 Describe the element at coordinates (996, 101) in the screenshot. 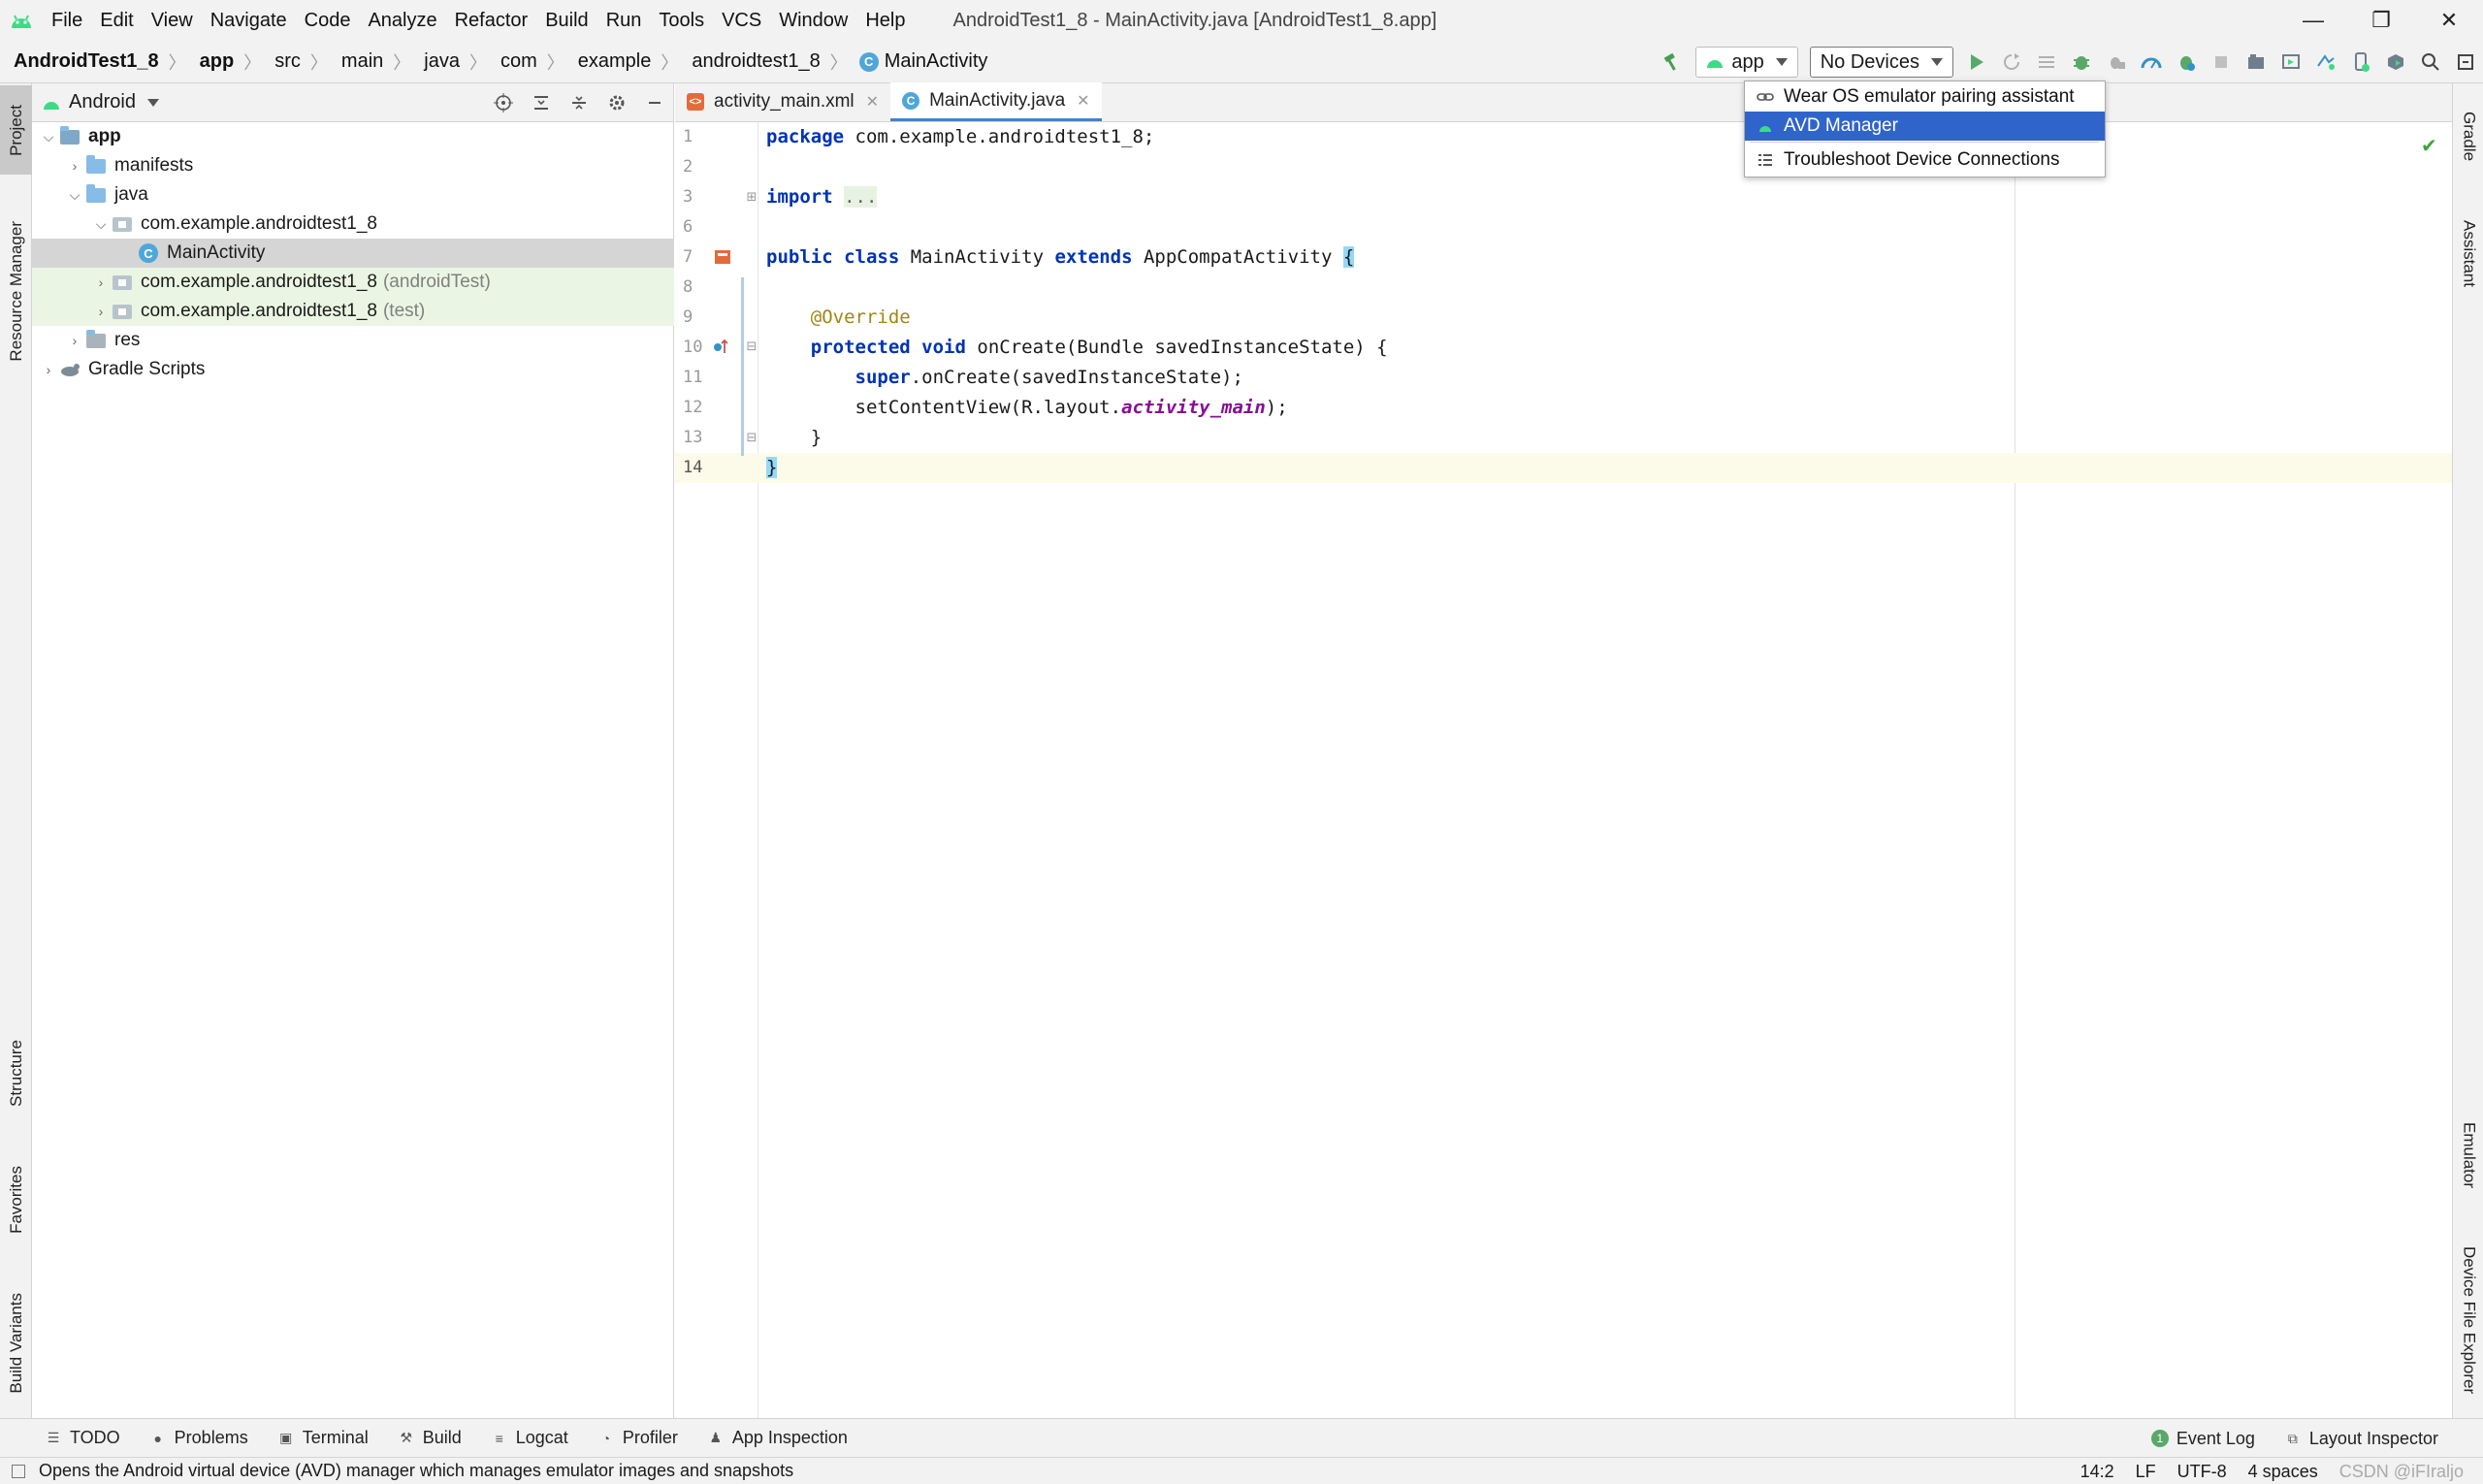

I see `tab-mainactivity-java: C MainActivity.java ✕` at that location.